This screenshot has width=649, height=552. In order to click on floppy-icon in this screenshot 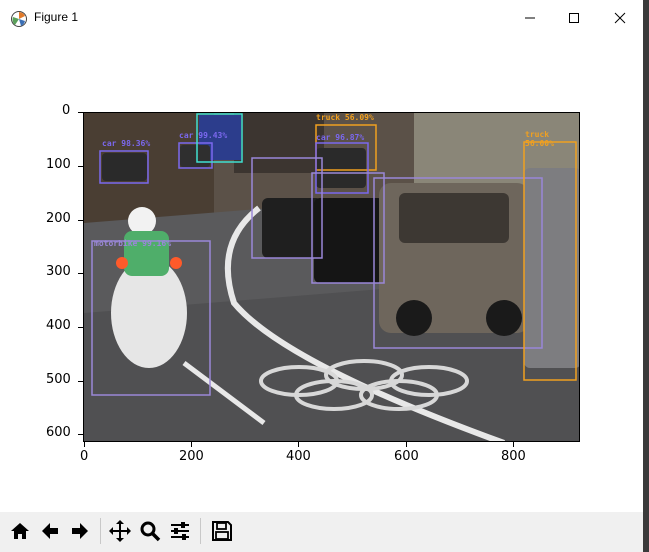, I will do `click(222, 531)`.